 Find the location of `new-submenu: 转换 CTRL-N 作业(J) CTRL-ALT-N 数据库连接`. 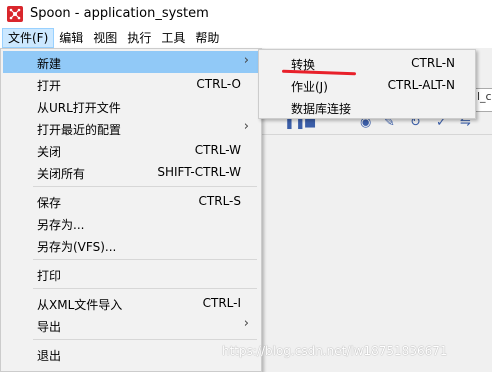

new-submenu: 转换 CTRL-N 作业(J) CTRL-ALT-N 数据库连接 is located at coordinates (367, 84).